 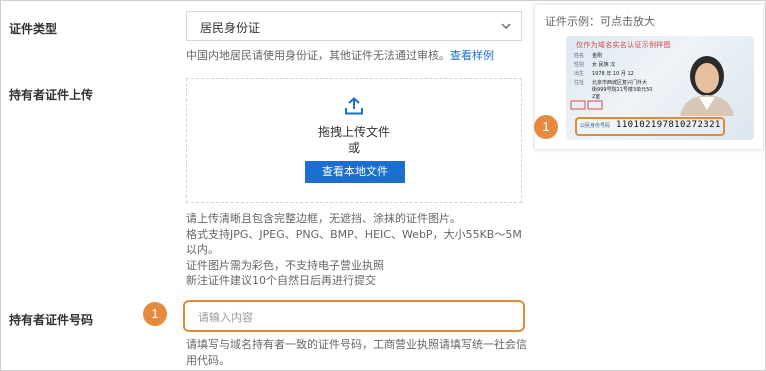 What do you see at coordinates (707, 86) in the screenshot?
I see `portrait-photo-icon` at bounding box center [707, 86].